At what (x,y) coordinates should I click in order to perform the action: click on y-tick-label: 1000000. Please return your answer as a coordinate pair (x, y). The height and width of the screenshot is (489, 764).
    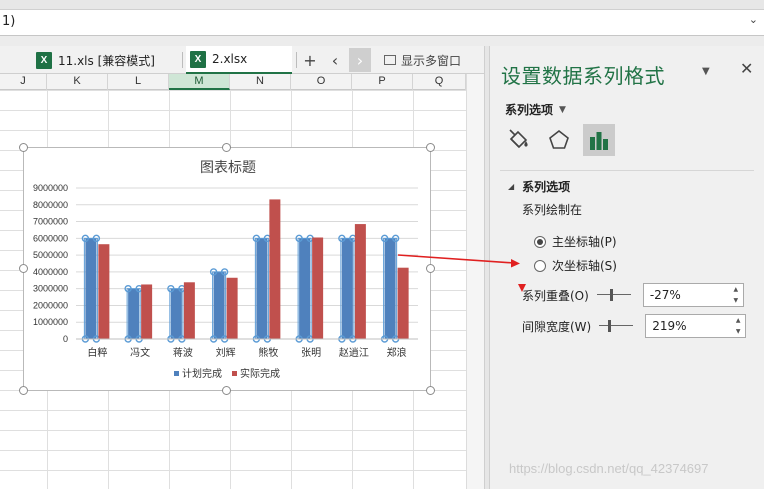
    Looking at the image, I should click on (50, 322).